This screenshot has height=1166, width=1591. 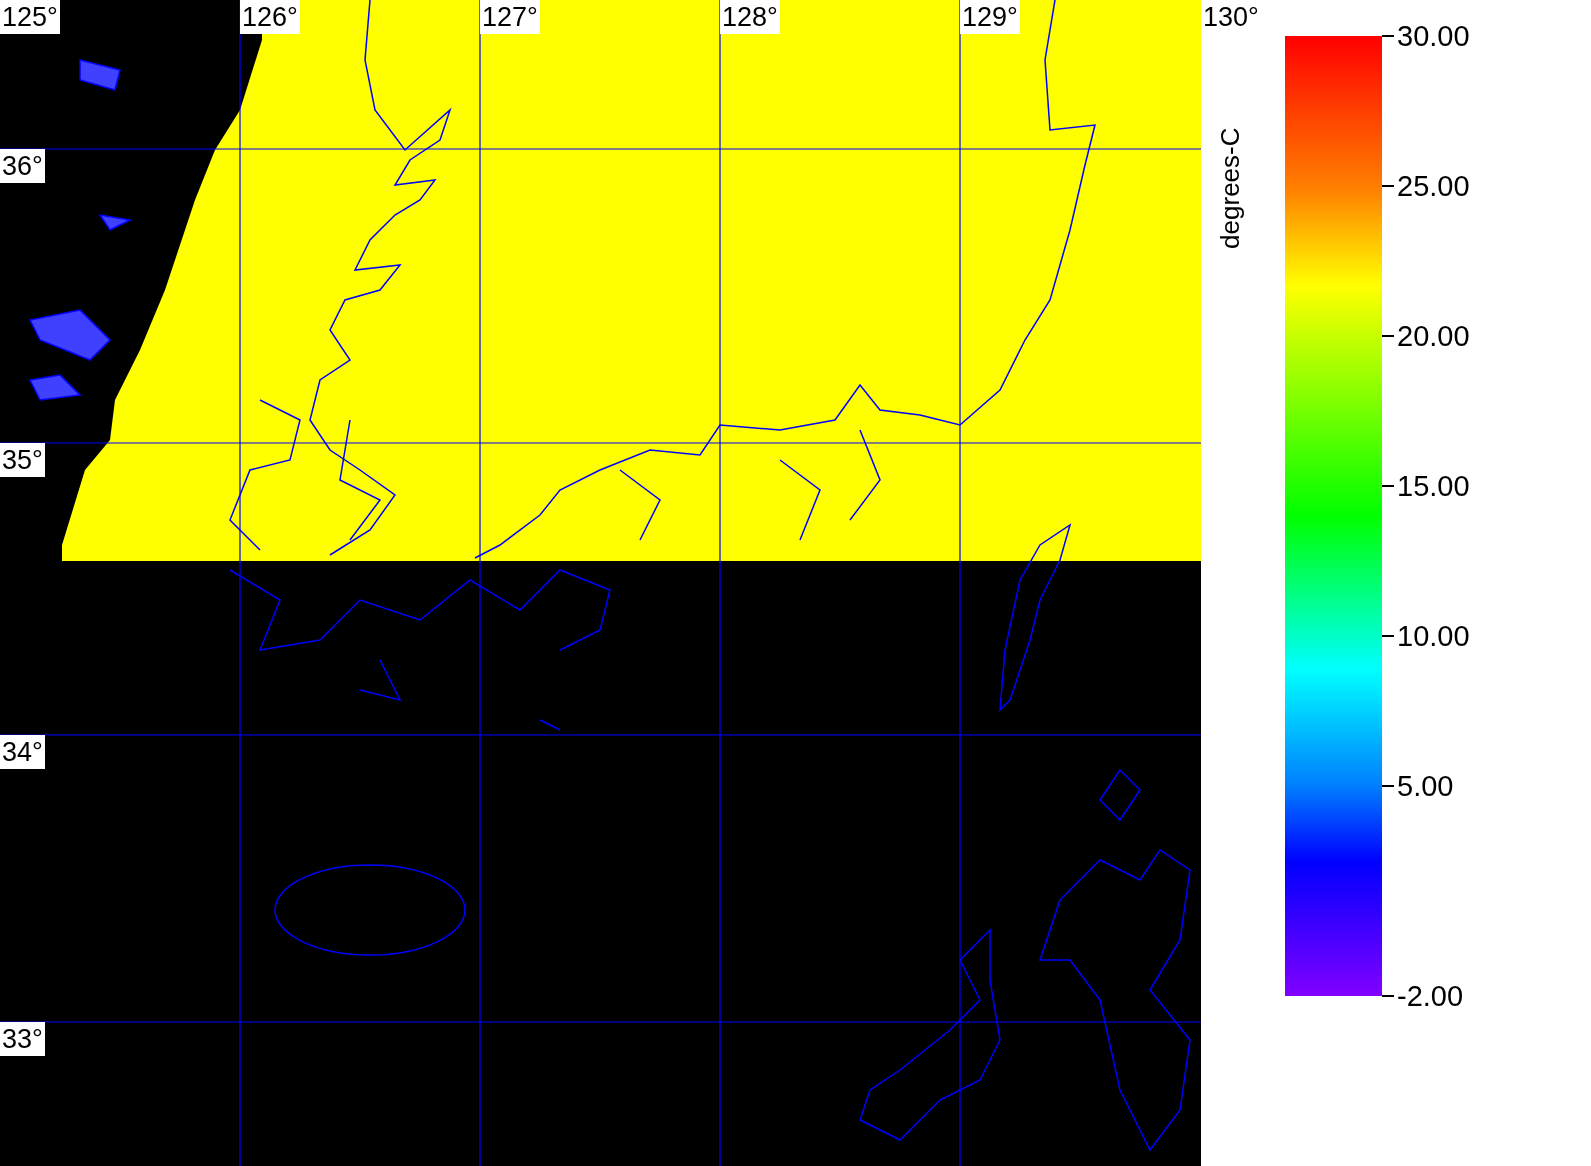 What do you see at coordinates (22, 166) in the screenshot?
I see `latitude-label: 36°` at bounding box center [22, 166].